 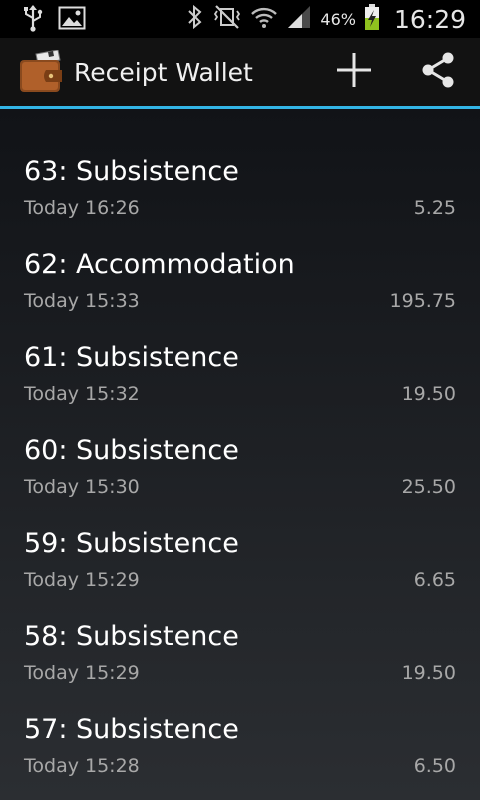 I want to click on action-bar: Receipt Wallet, so click(x=240, y=73).